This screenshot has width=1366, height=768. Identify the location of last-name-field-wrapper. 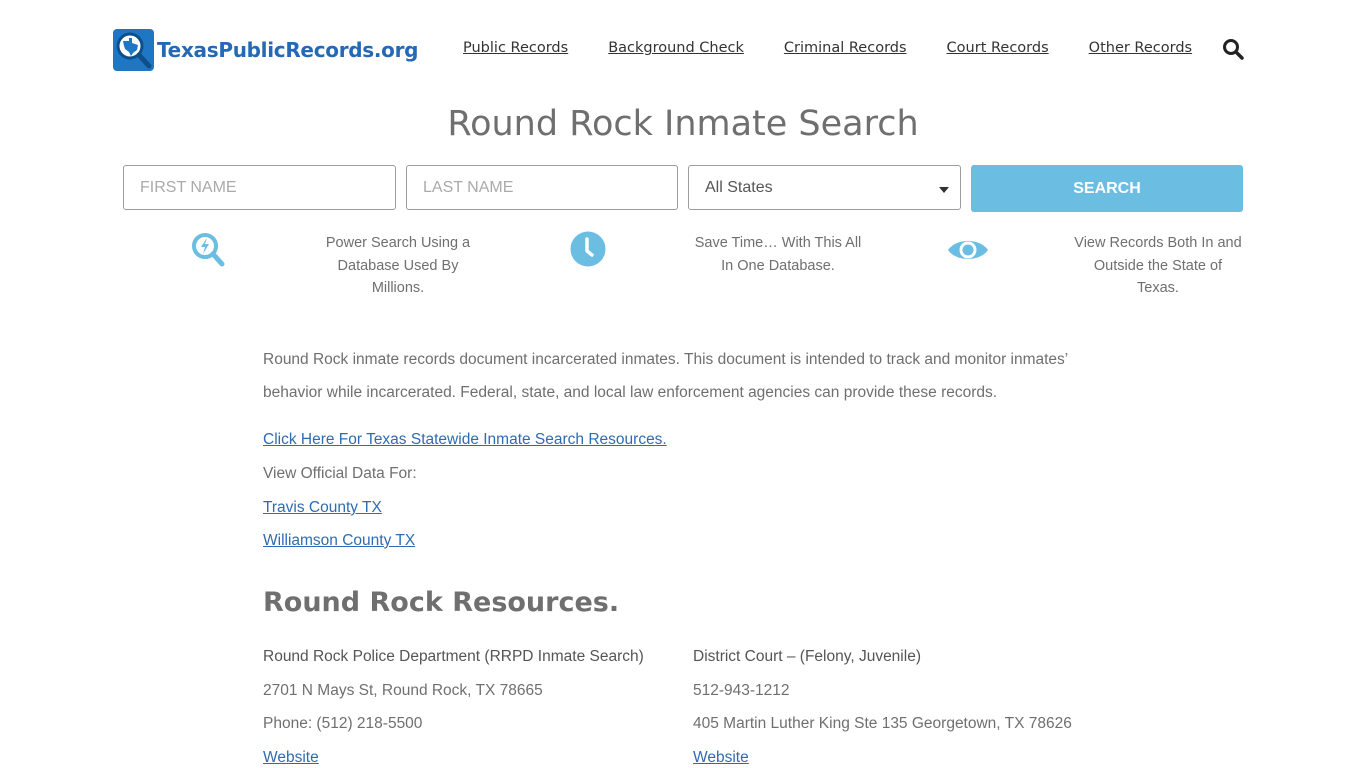
(542, 187).